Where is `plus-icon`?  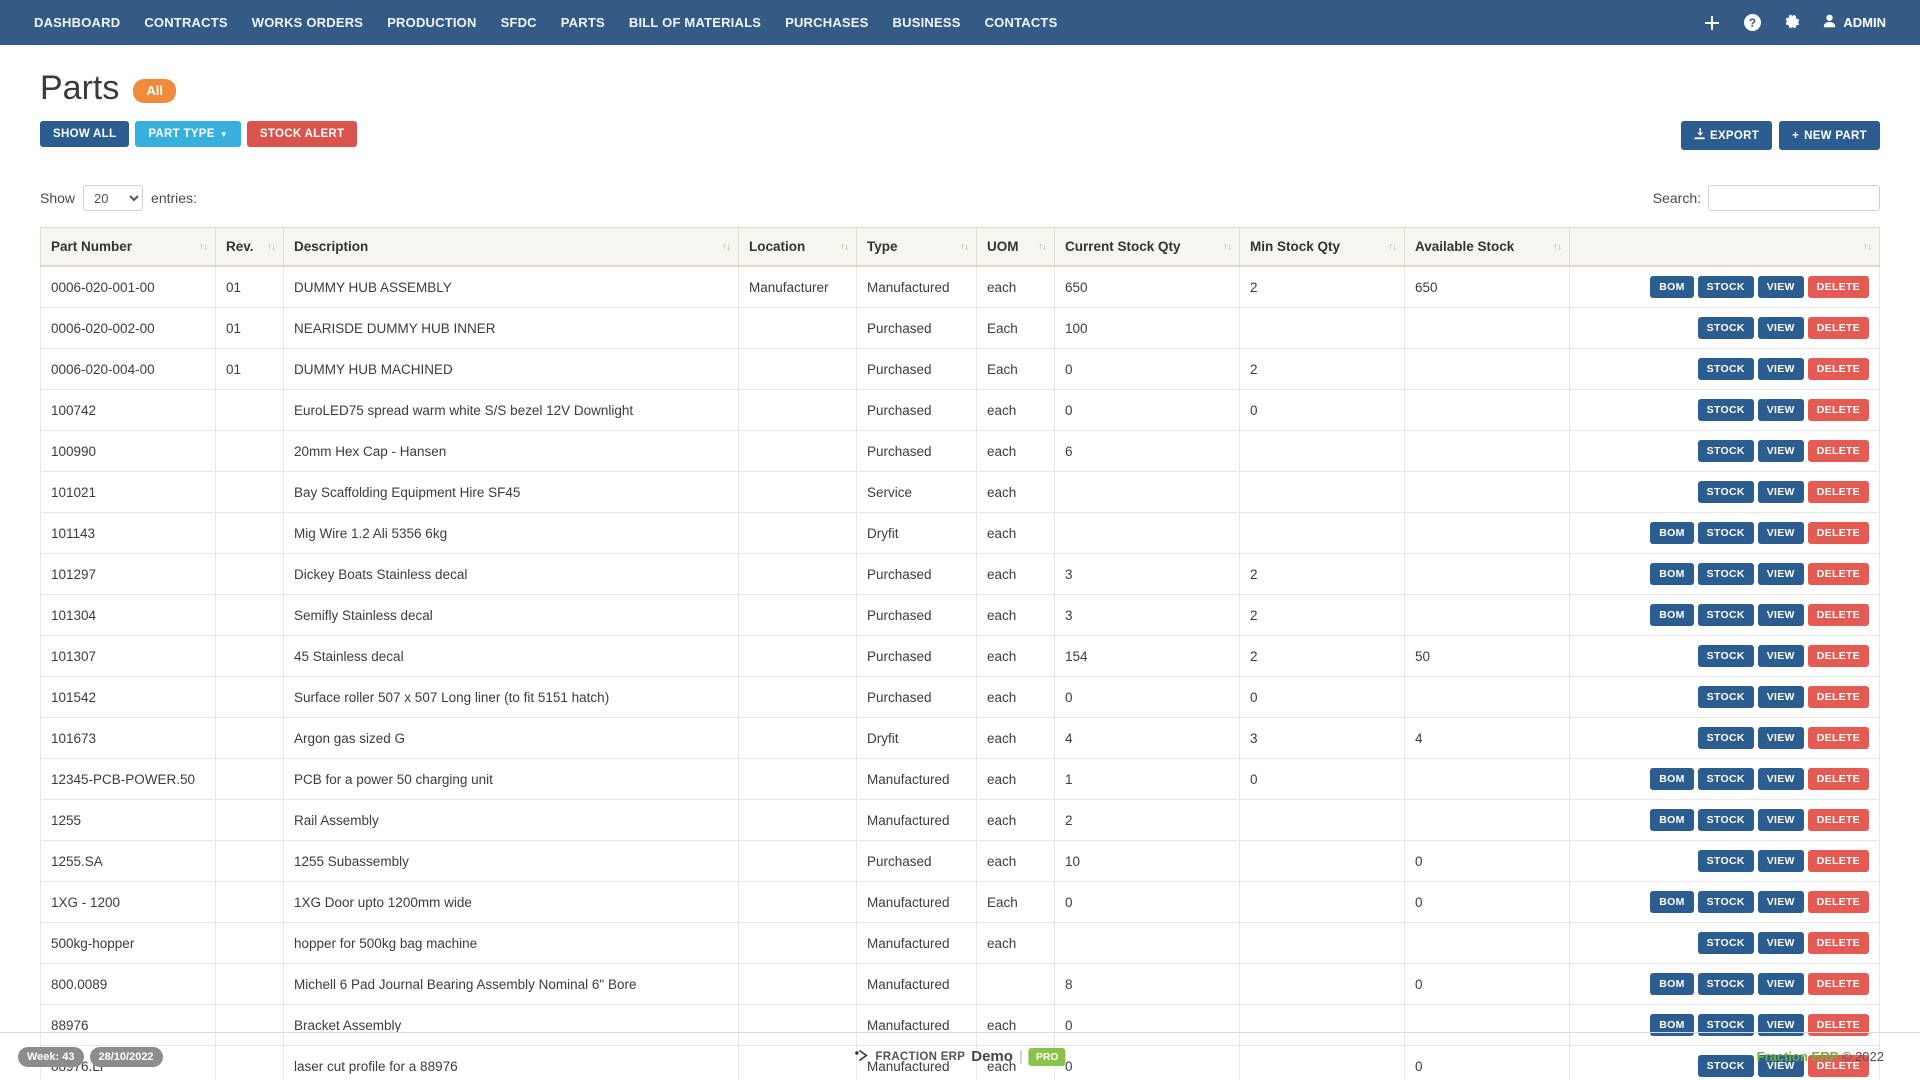
plus-icon is located at coordinates (1712, 23).